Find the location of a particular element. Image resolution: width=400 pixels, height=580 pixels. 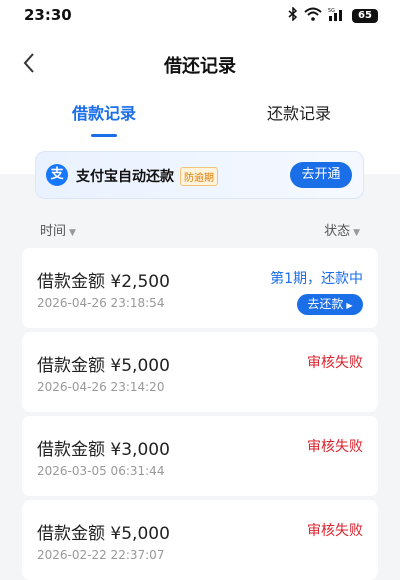

record-date: 2026-04-26 23:14:20 is located at coordinates (101, 387).